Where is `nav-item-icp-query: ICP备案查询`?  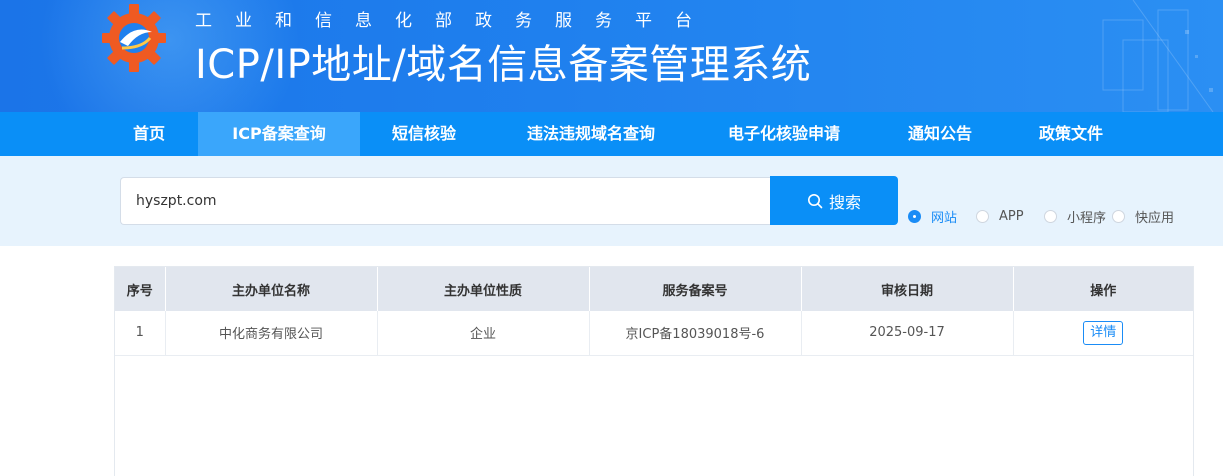
nav-item-icp-query: ICP备案查询 is located at coordinates (279, 134).